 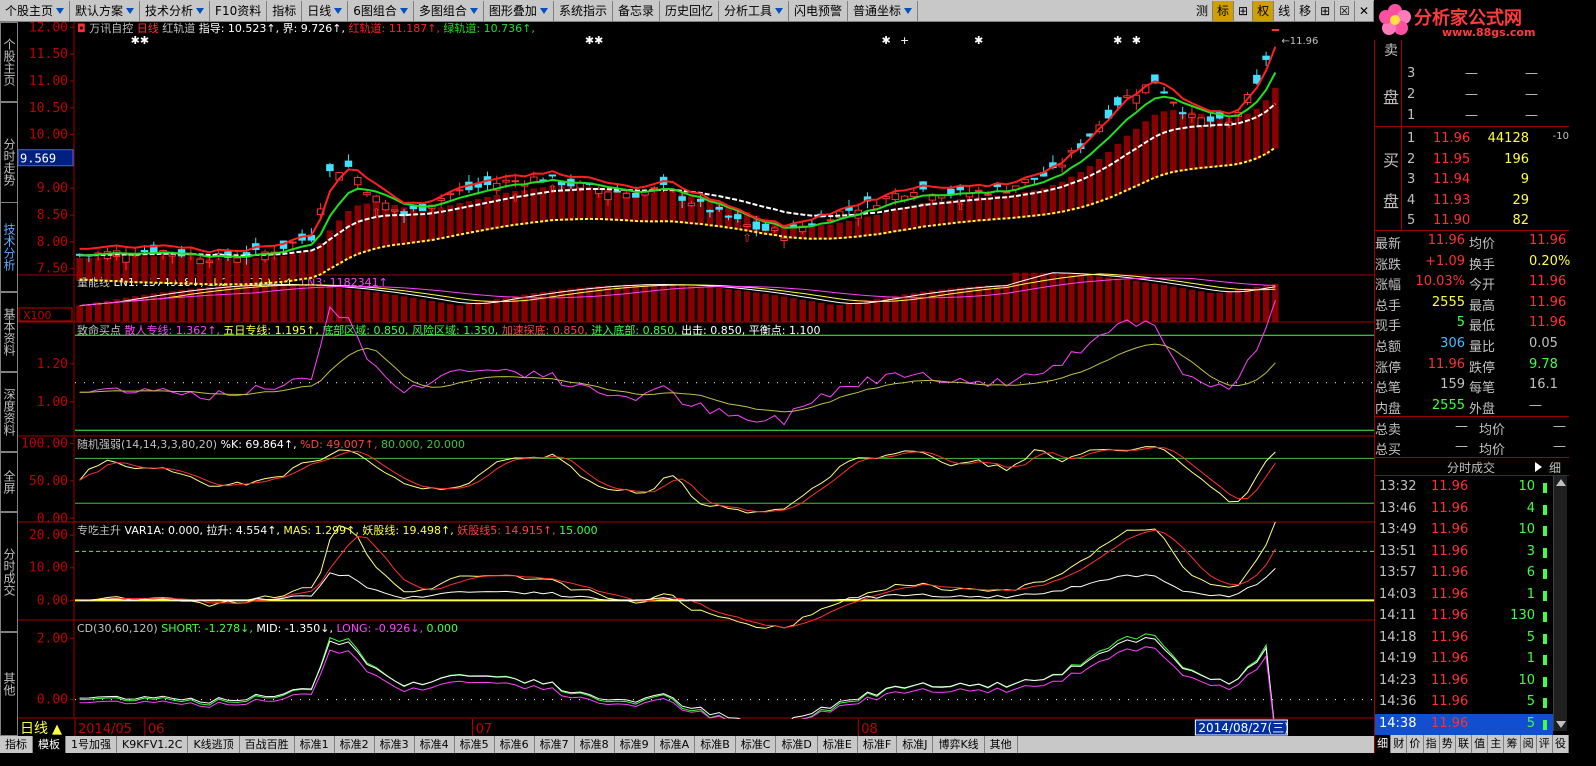 What do you see at coordinates (1345, 10) in the screenshot?
I see `toolbar-right-button-7: ☒` at bounding box center [1345, 10].